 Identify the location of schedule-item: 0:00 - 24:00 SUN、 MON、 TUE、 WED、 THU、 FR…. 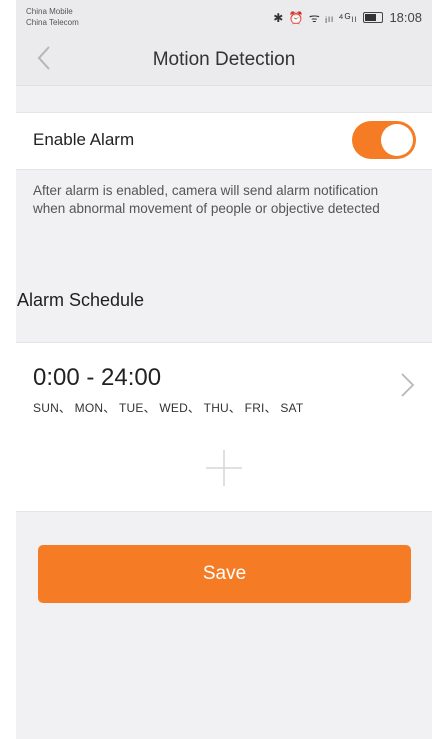
(224, 384).